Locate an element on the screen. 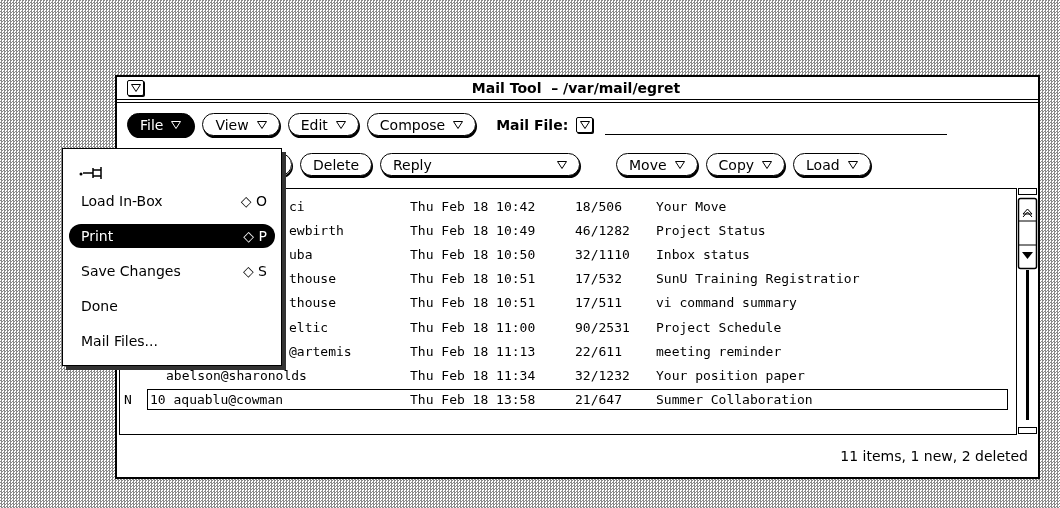  size-cell-text: 90/2531 is located at coordinates (603, 327).